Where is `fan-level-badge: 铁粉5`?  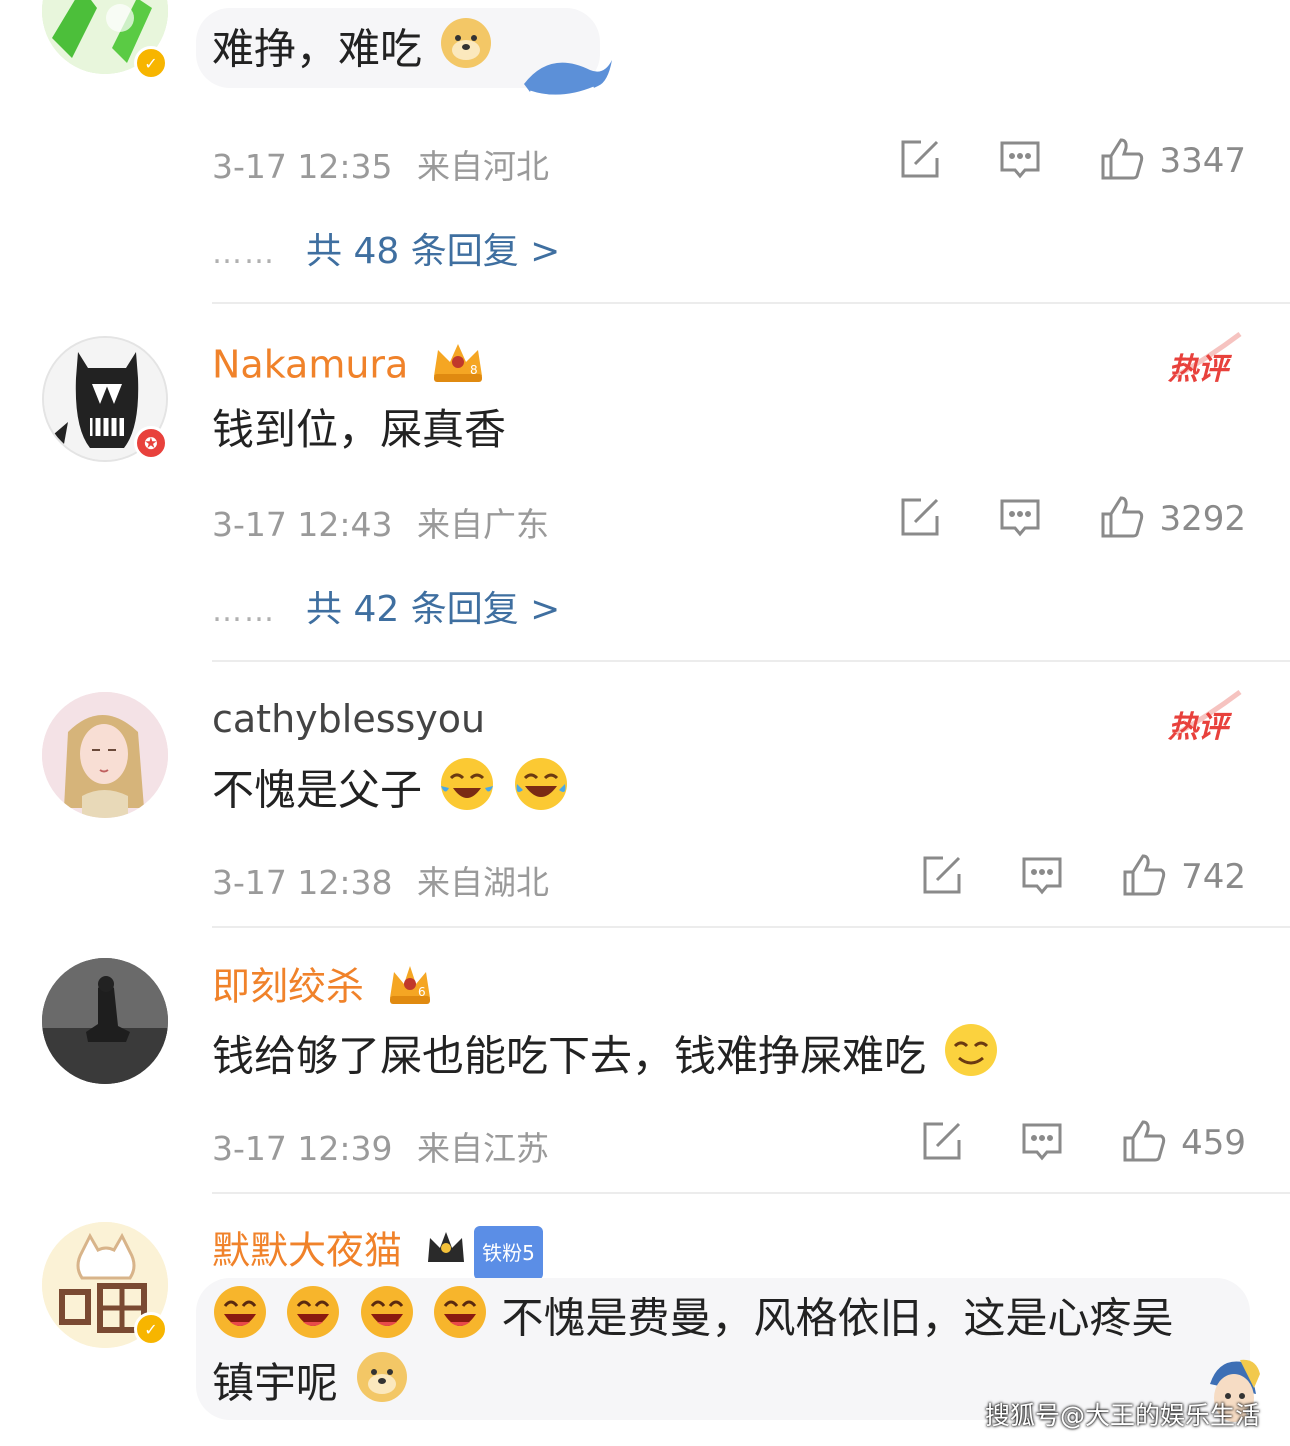
fan-level-badge: 铁粉5 is located at coordinates (508, 1253).